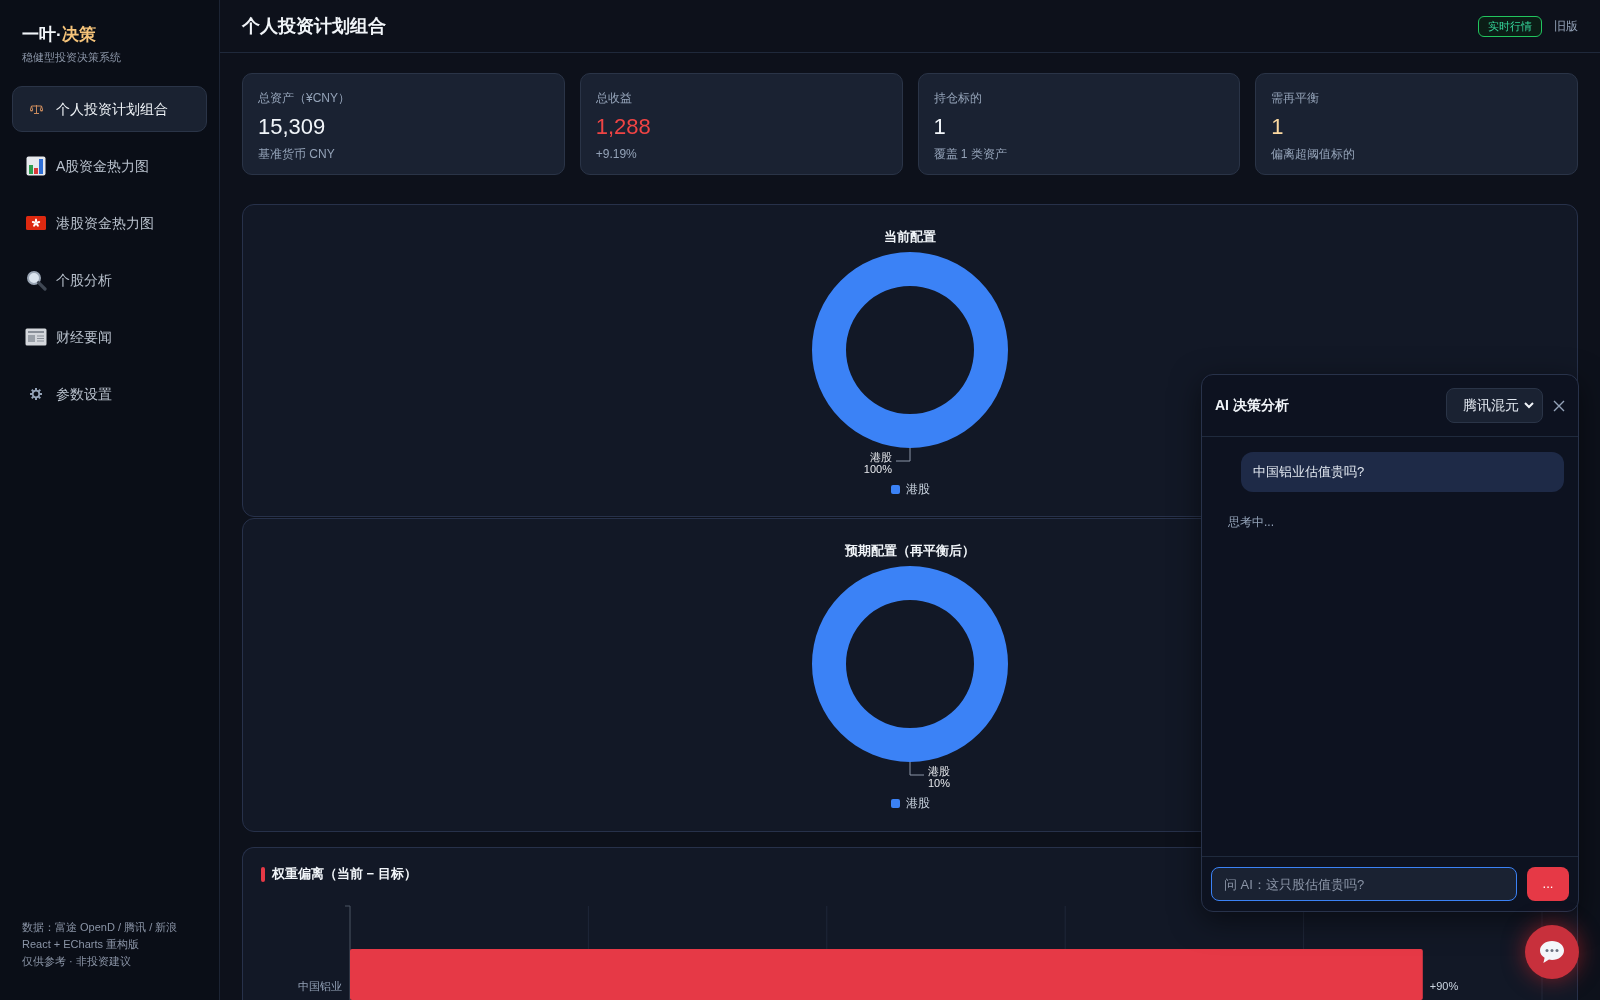  What do you see at coordinates (109, 223) in the screenshot?
I see `nav-item: 港股资金热力图` at bounding box center [109, 223].